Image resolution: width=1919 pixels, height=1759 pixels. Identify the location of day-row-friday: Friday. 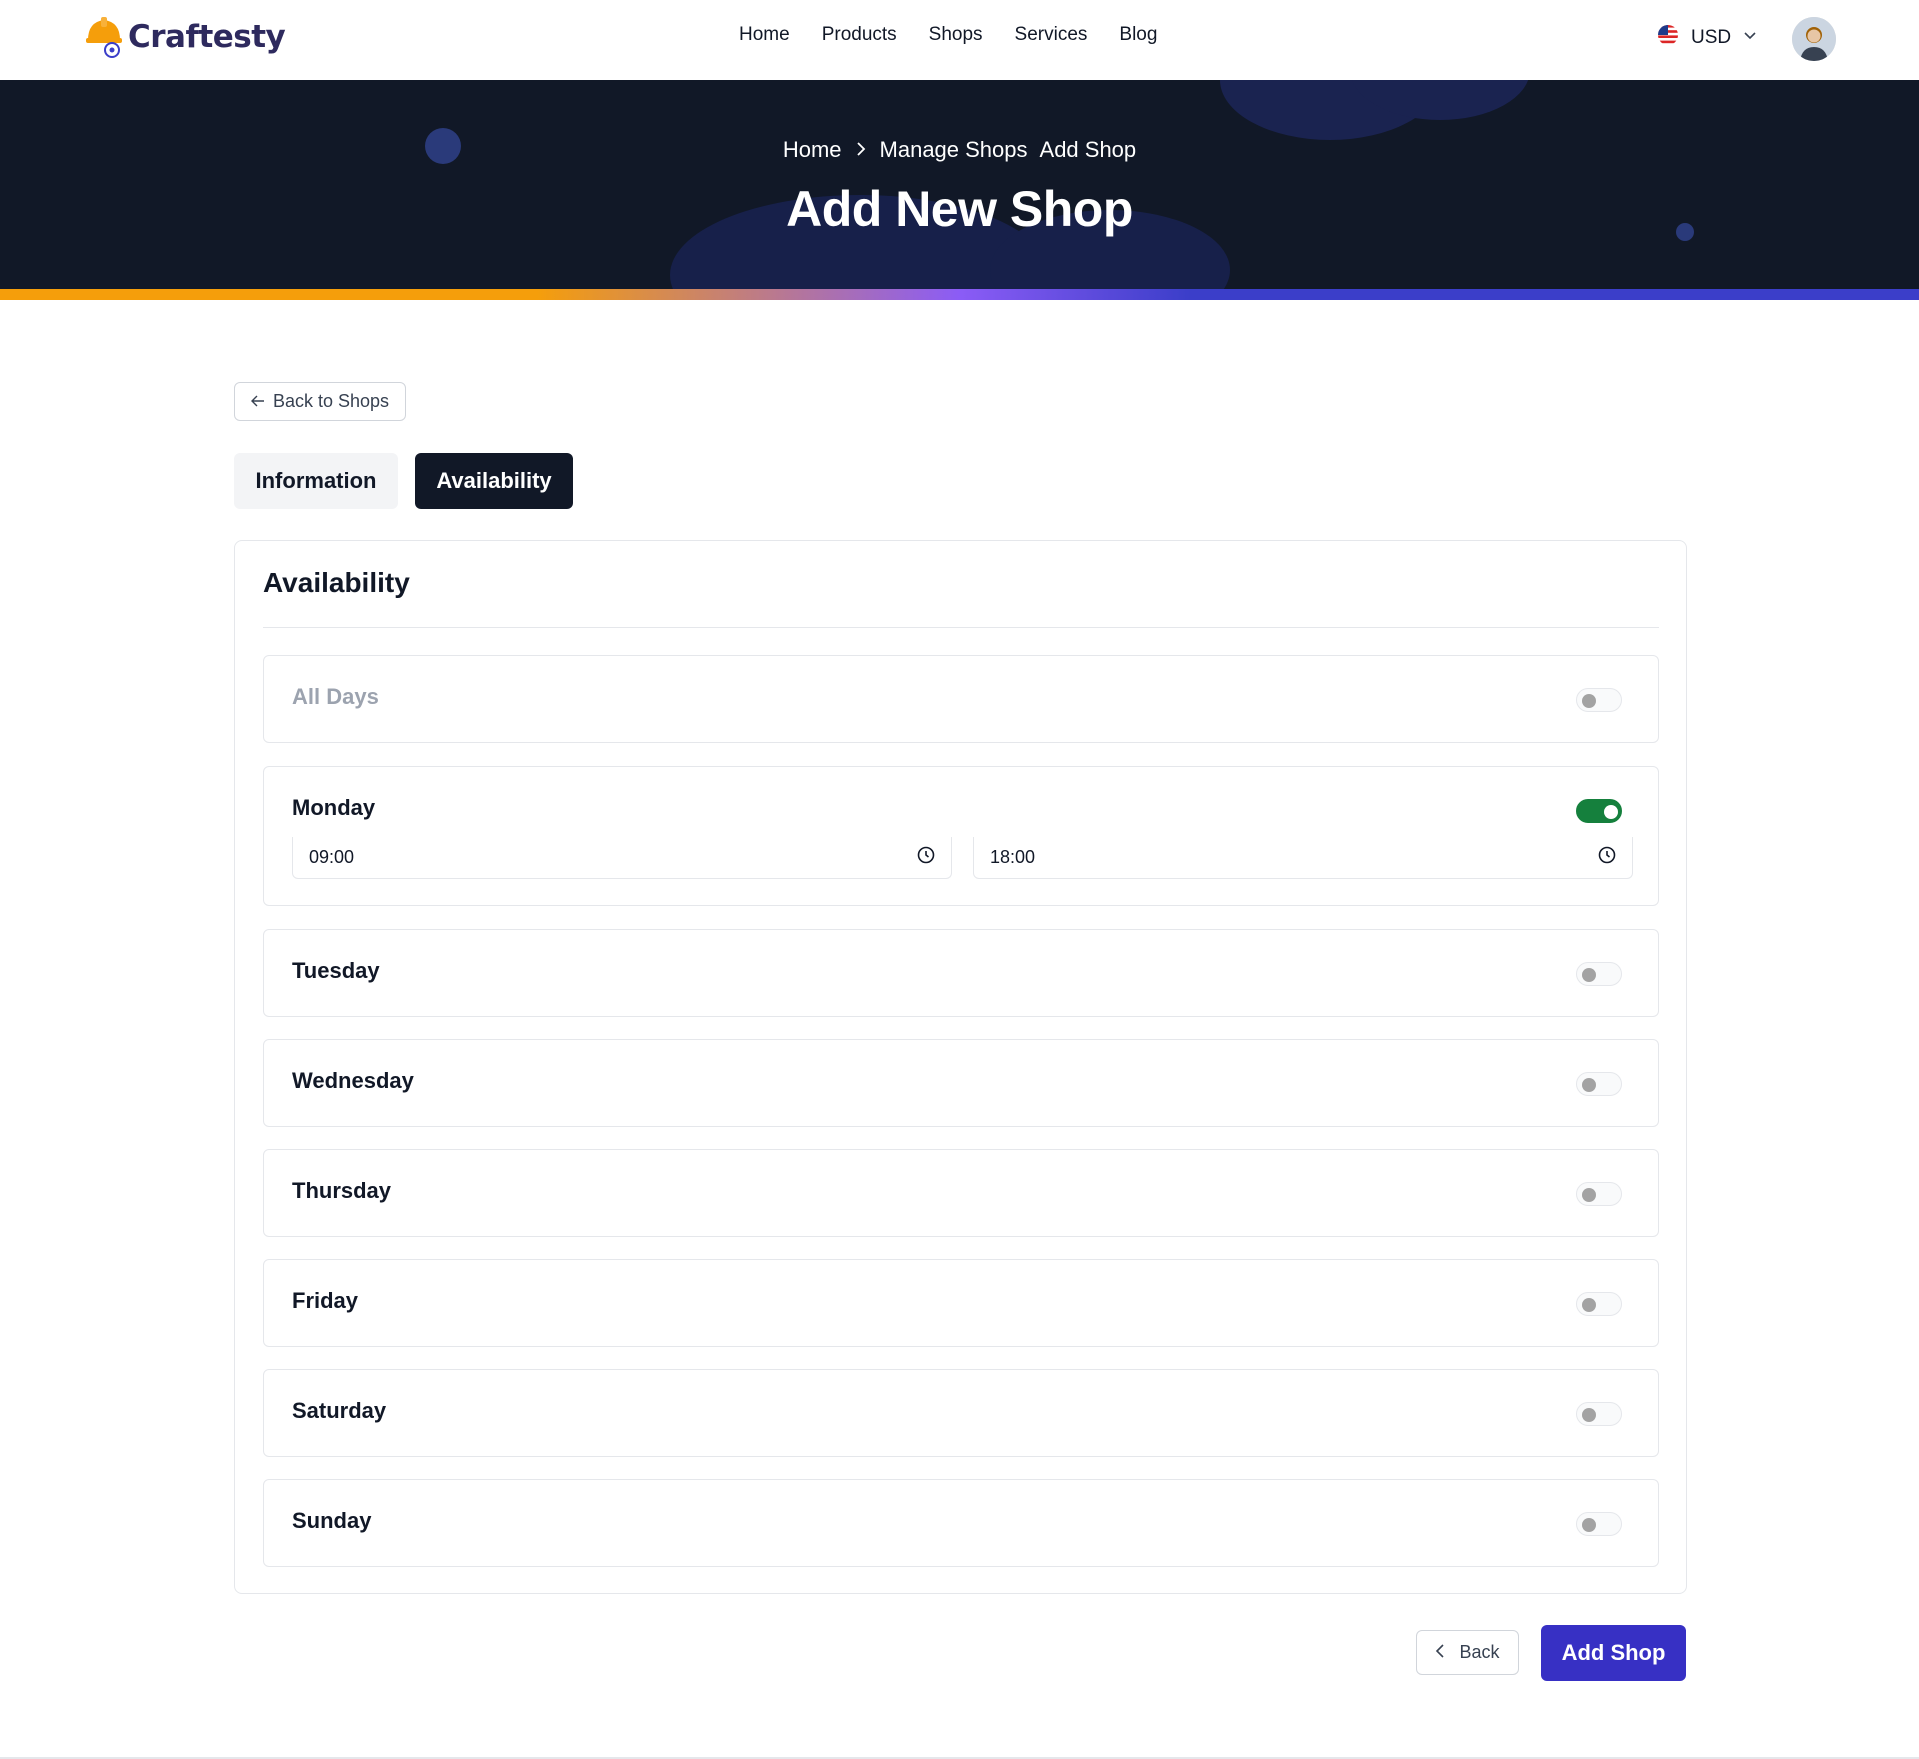
(961, 1303).